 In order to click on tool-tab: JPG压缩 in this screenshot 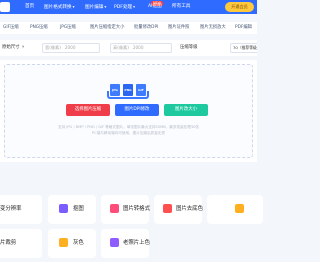, I will do `click(68, 28)`.